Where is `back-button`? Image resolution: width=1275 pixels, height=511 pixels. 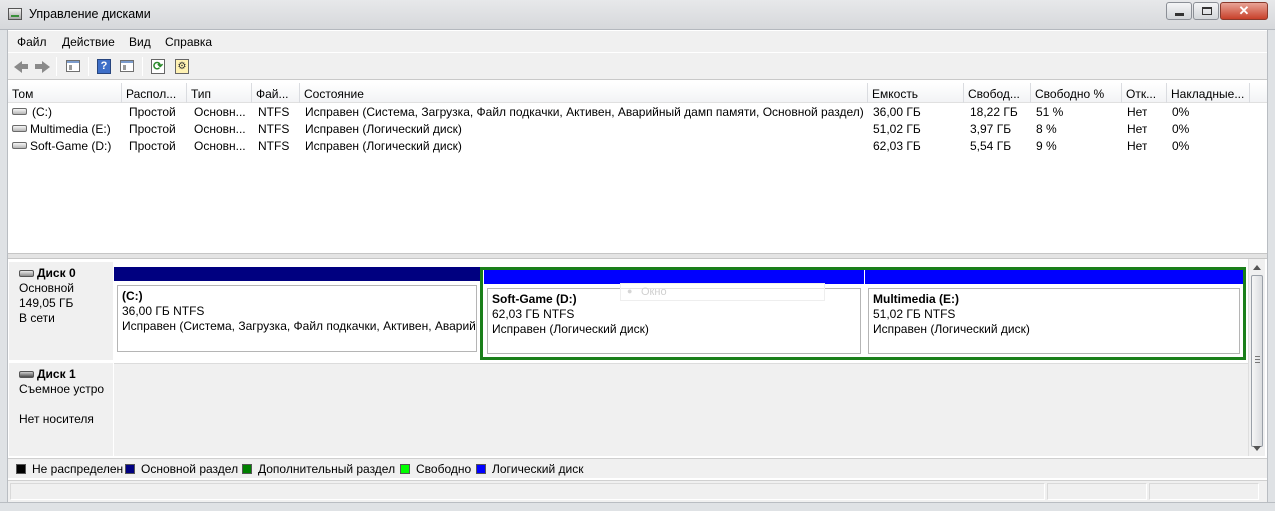
back-button is located at coordinates (21, 66).